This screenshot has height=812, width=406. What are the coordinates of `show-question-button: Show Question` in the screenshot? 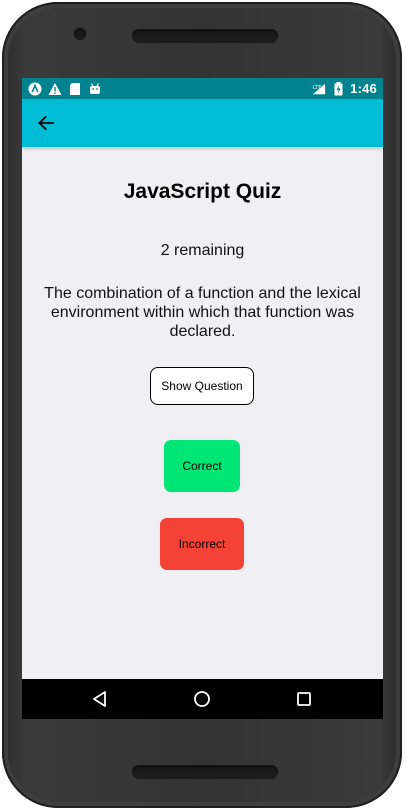 It's located at (202, 386).